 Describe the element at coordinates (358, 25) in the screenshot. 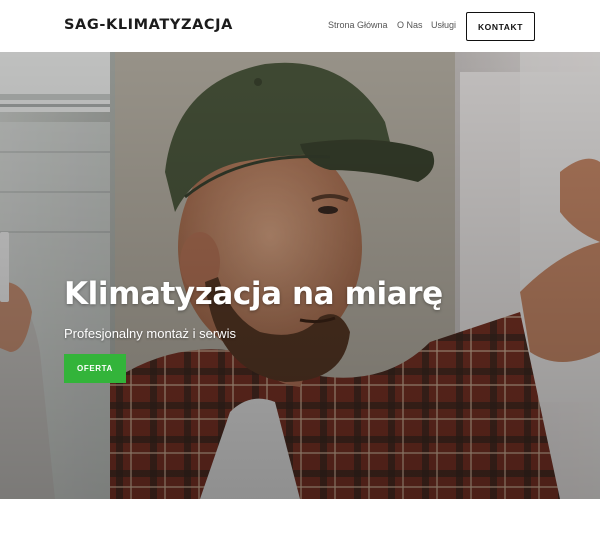

I see `nav-link-home: Strona Główna` at that location.